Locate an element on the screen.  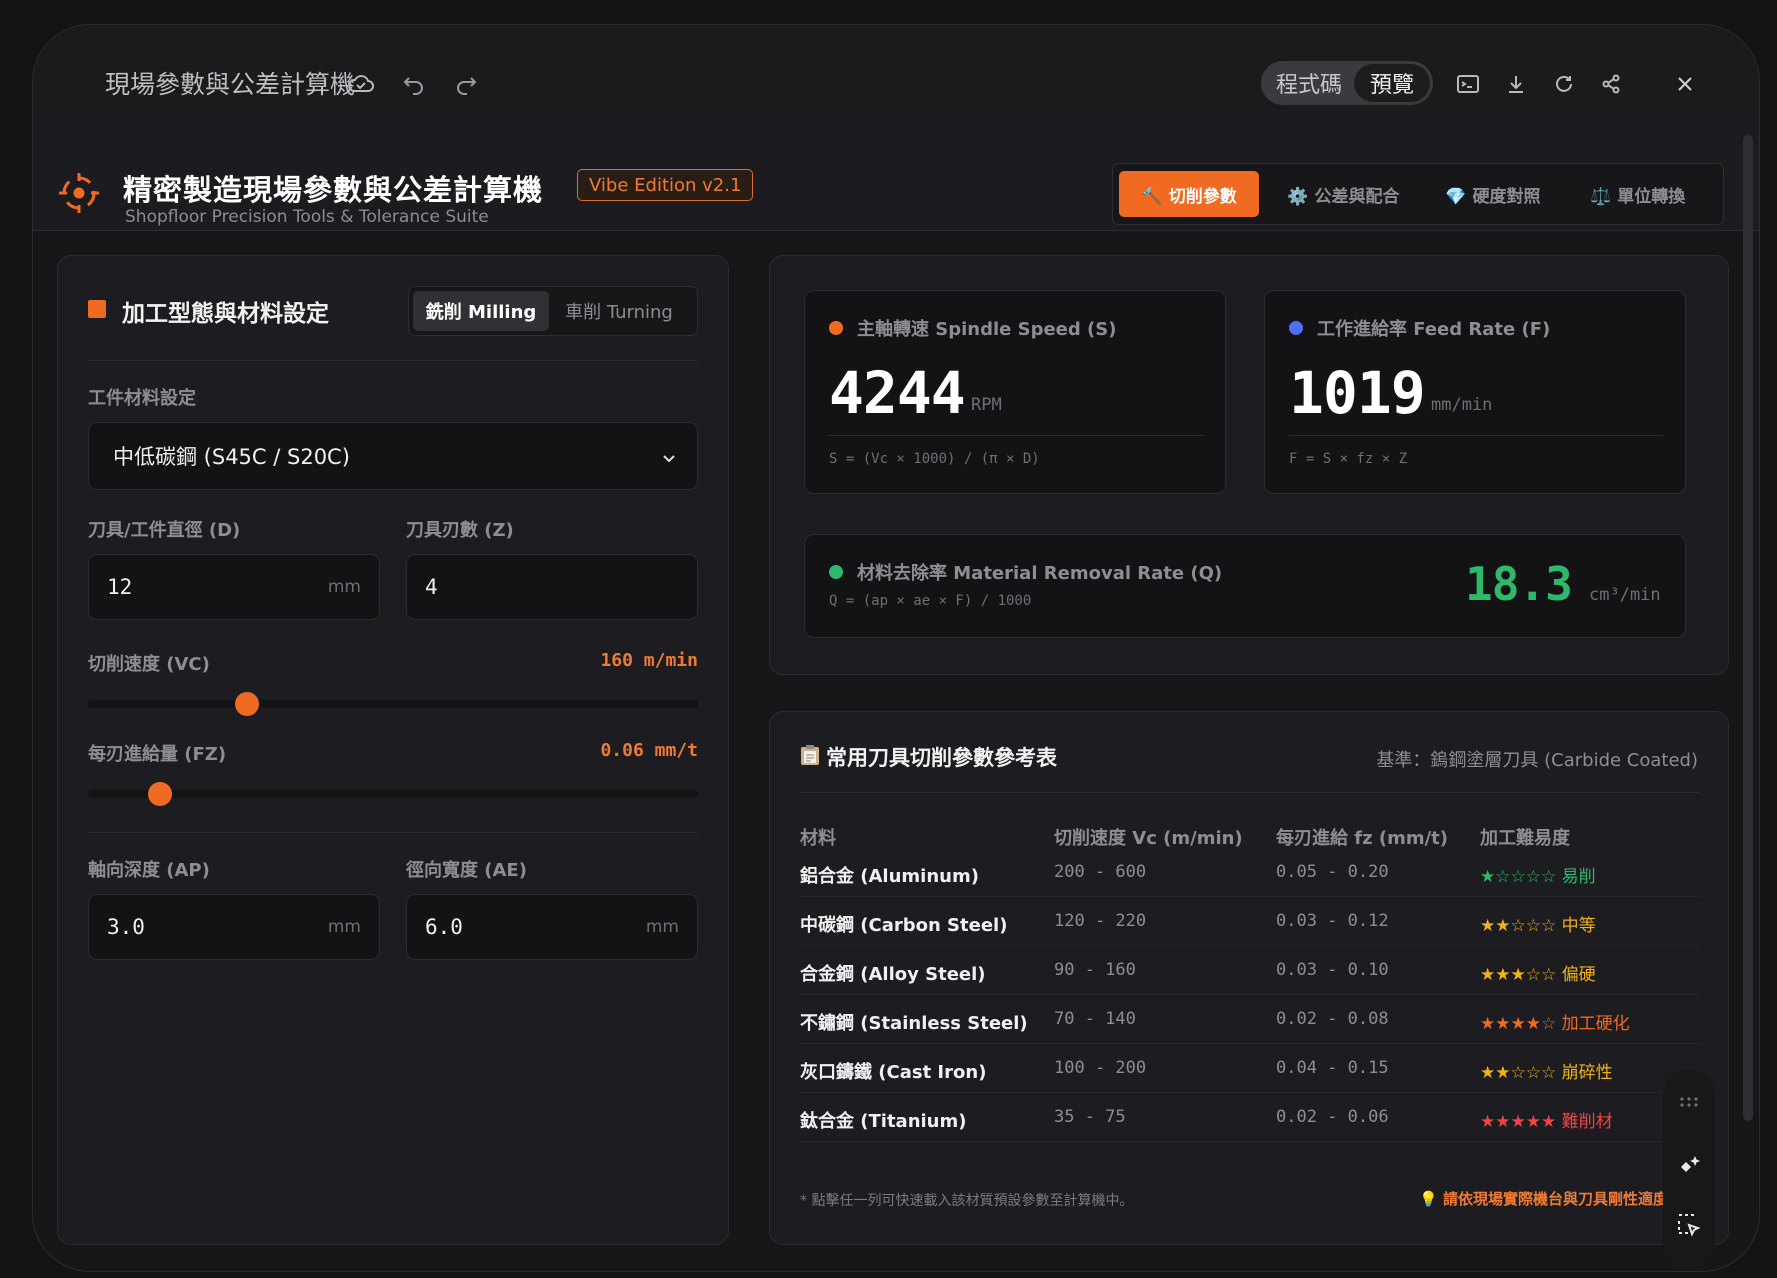
diameter-input: 12 mm is located at coordinates (234, 587).